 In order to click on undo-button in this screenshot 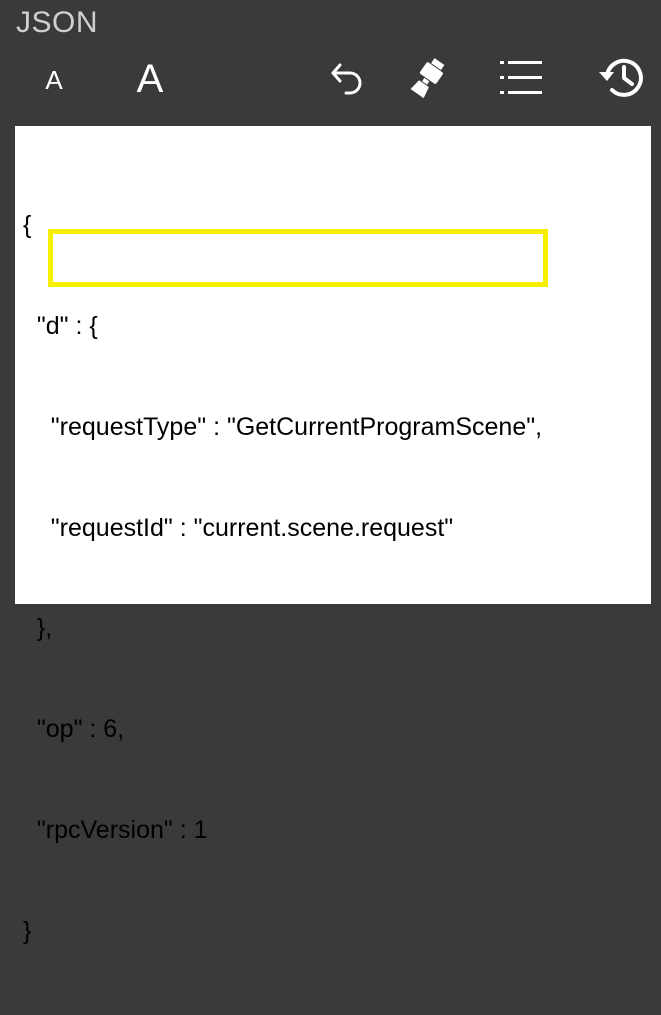, I will do `click(348, 78)`.